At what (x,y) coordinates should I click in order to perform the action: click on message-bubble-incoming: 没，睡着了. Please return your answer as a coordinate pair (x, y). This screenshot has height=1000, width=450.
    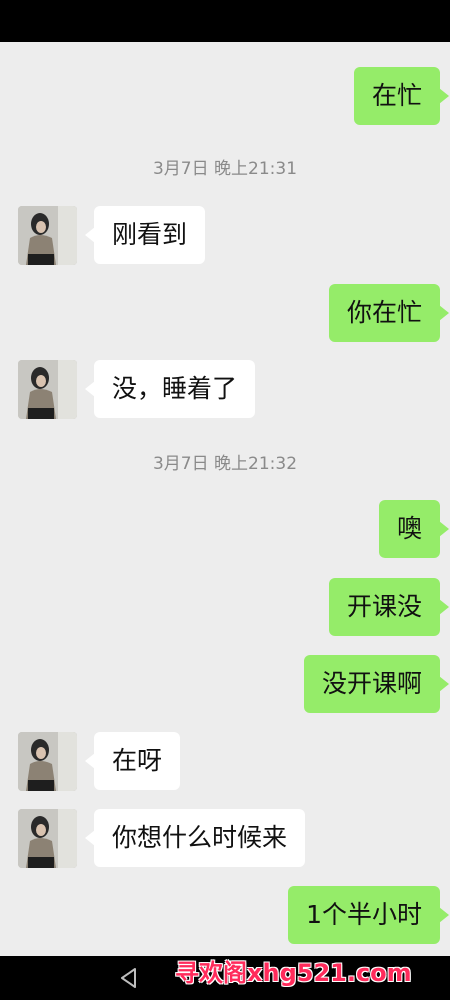
    Looking at the image, I should click on (170, 389).